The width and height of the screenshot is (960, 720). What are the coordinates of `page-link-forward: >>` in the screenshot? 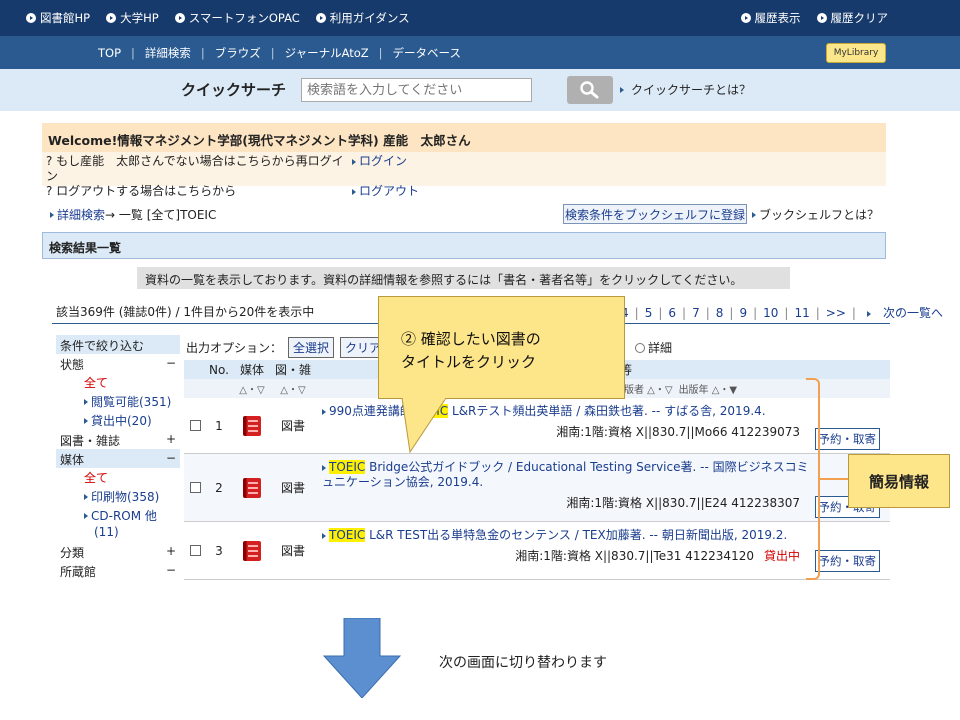 It's located at (836, 313).